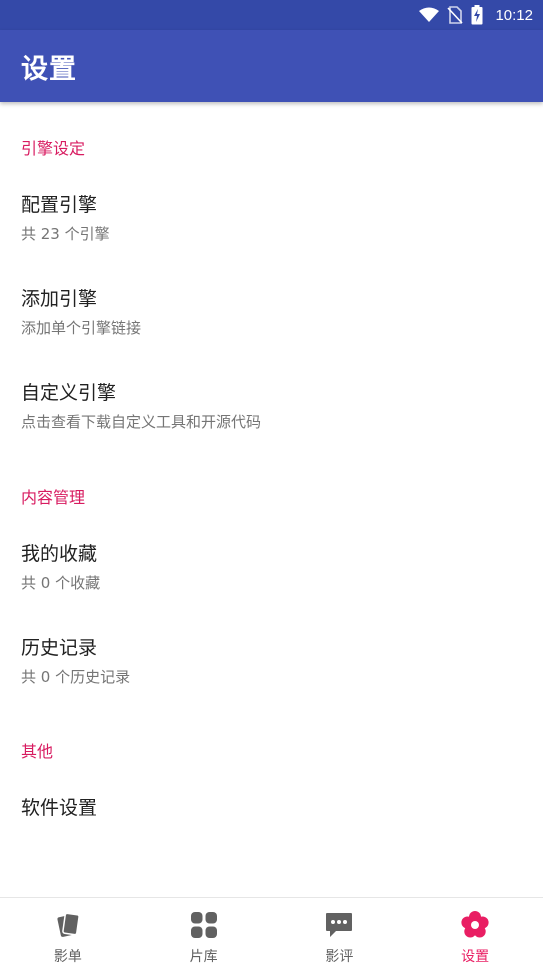  Describe the element at coordinates (271, 660) in the screenshot. I see `pref-history: 历史记录 共 0 个历史记录` at that location.